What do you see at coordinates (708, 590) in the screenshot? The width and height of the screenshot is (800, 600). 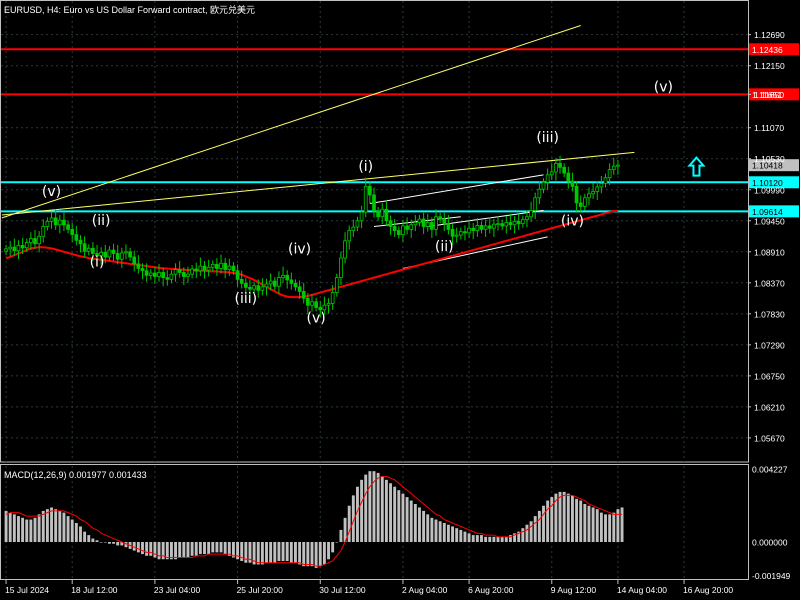 I see `x-tick-label: 16 Aug 20:00` at bounding box center [708, 590].